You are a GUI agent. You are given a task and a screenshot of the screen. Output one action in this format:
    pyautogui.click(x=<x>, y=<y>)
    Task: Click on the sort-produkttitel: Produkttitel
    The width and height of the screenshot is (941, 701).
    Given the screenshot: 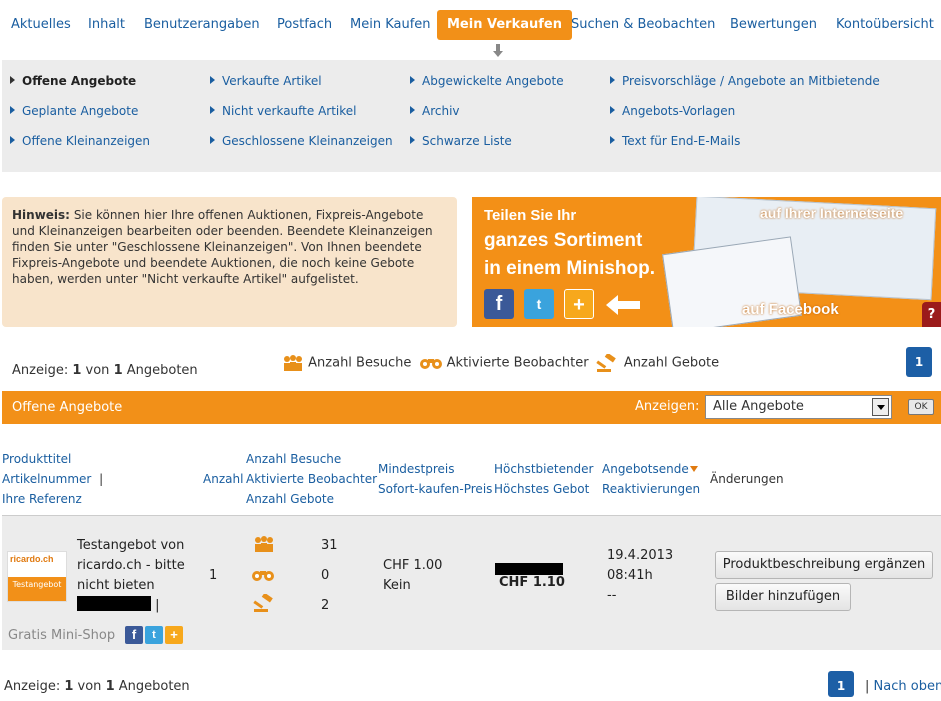 What is the action you would take?
    pyautogui.click(x=36, y=459)
    